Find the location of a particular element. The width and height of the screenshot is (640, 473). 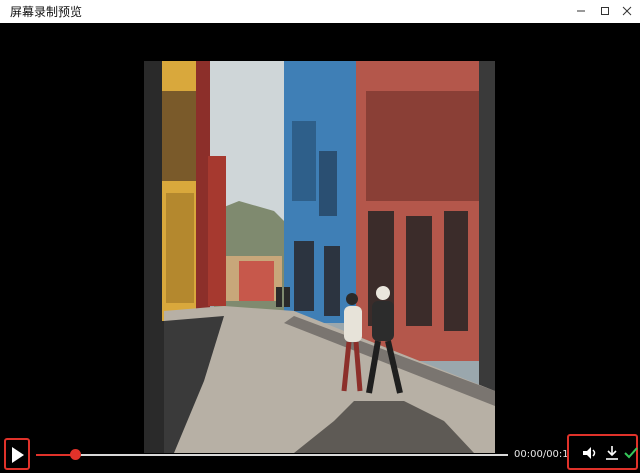

playback-controls: 00:00/00:10 is located at coordinates (320, 453).